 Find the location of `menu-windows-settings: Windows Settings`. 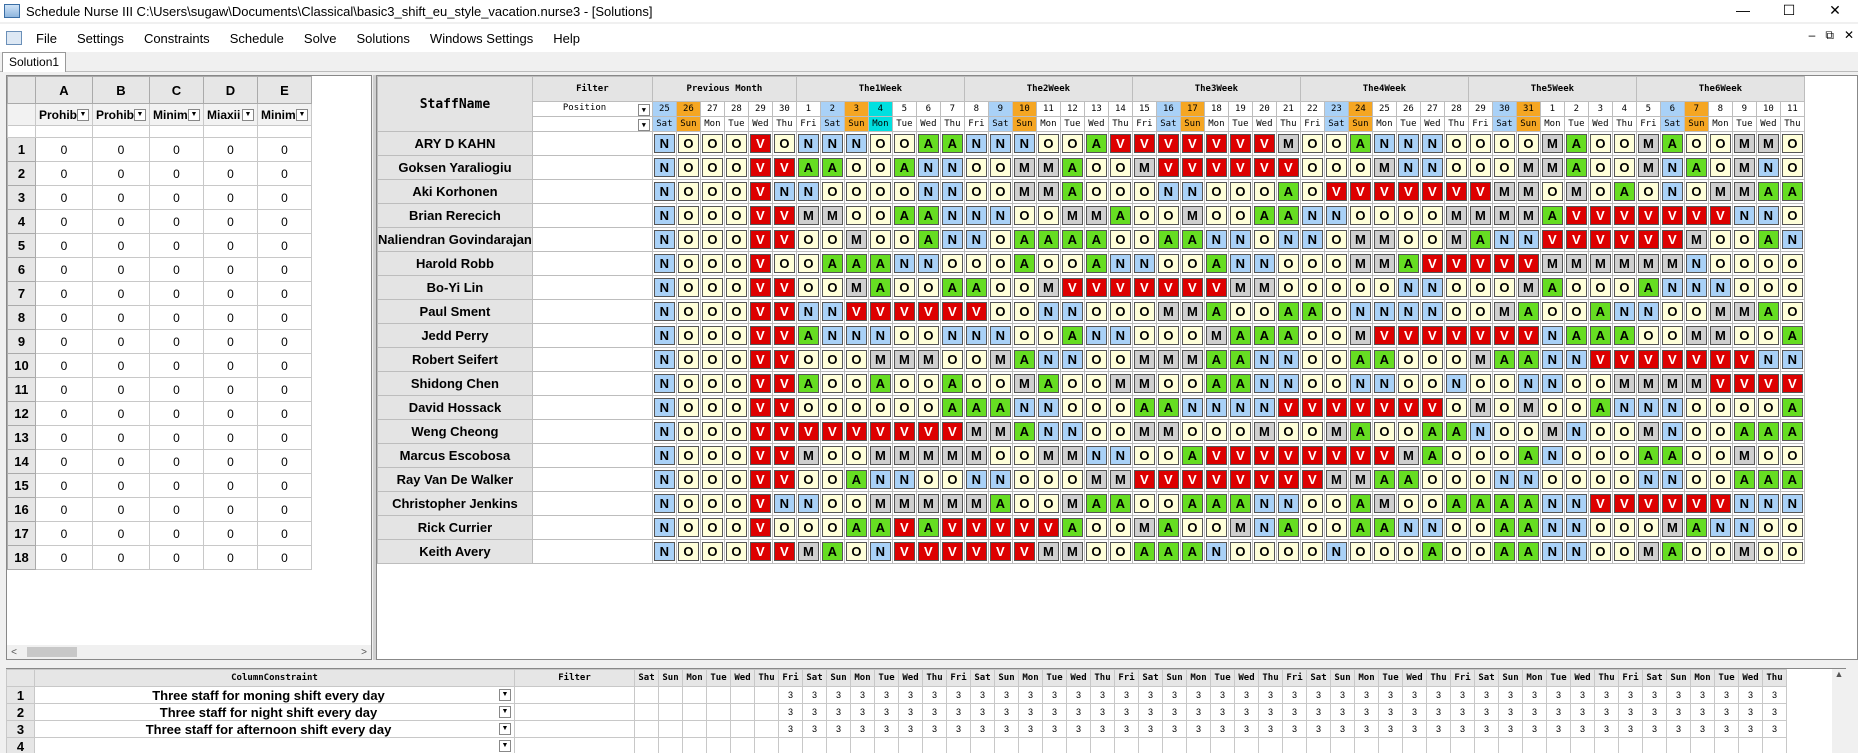

menu-windows-settings: Windows Settings is located at coordinates (481, 38).